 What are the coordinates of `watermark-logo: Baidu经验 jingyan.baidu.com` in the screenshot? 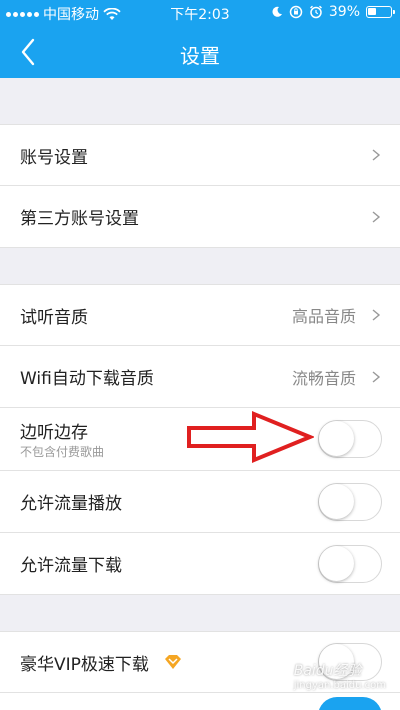 It's located at (340, 675).